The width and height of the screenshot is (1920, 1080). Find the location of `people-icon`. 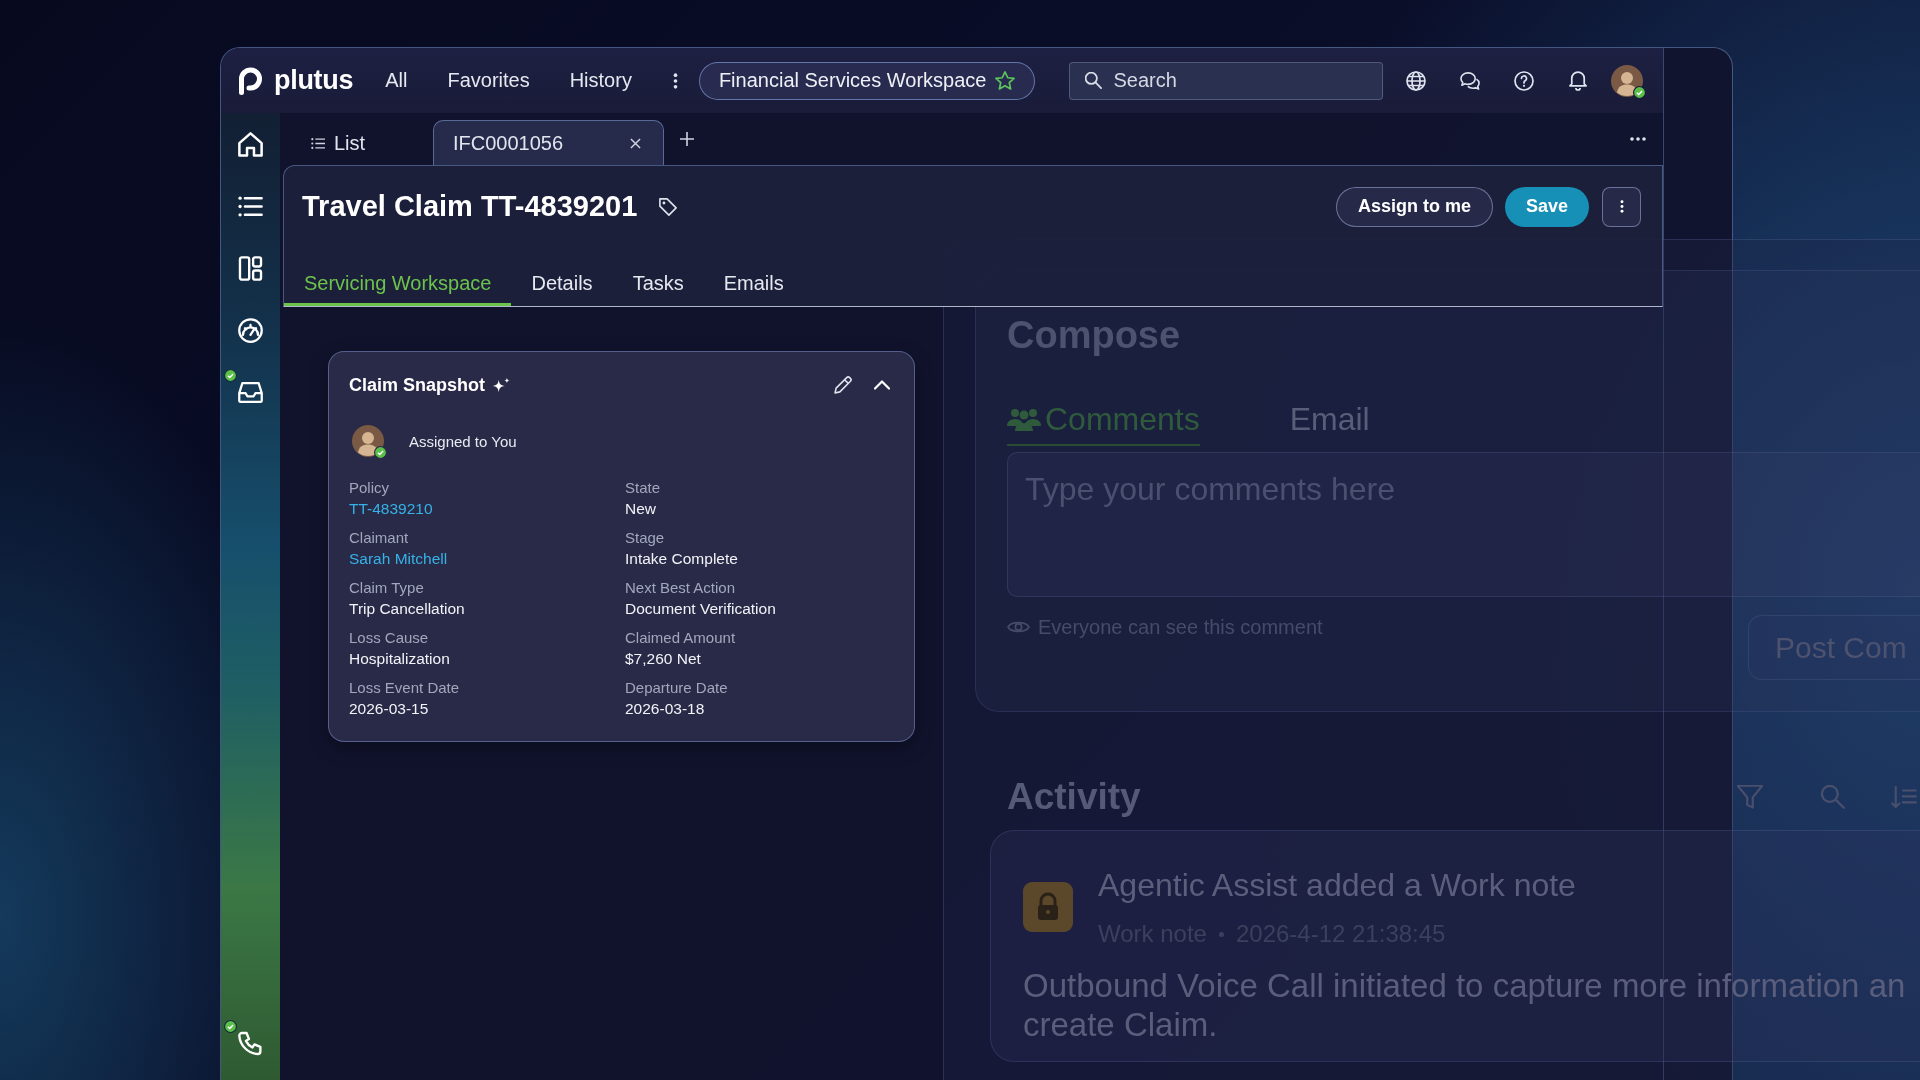

people-icon is located at coordinates (1024, 419).